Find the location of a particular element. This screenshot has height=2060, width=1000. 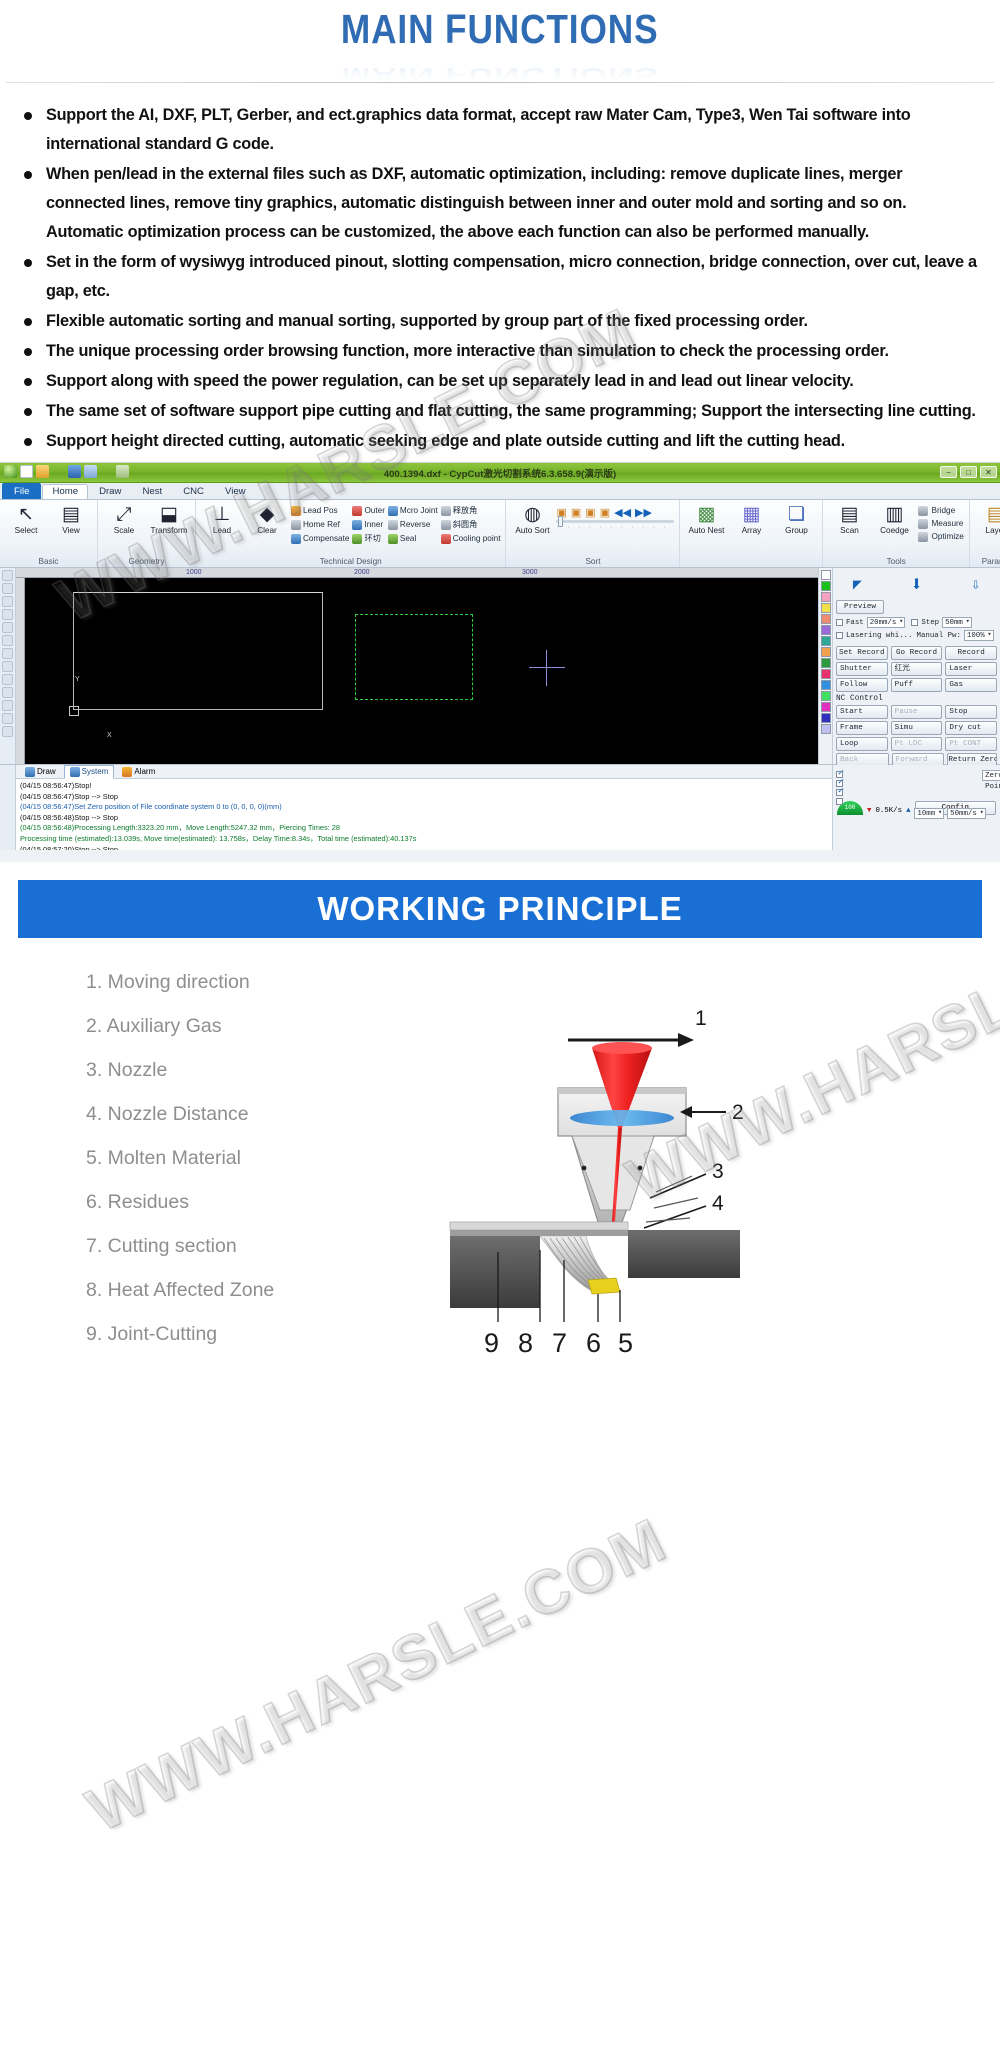

auto-nest-button: ▩ Auto Nest is located at coordinates (706, 519).